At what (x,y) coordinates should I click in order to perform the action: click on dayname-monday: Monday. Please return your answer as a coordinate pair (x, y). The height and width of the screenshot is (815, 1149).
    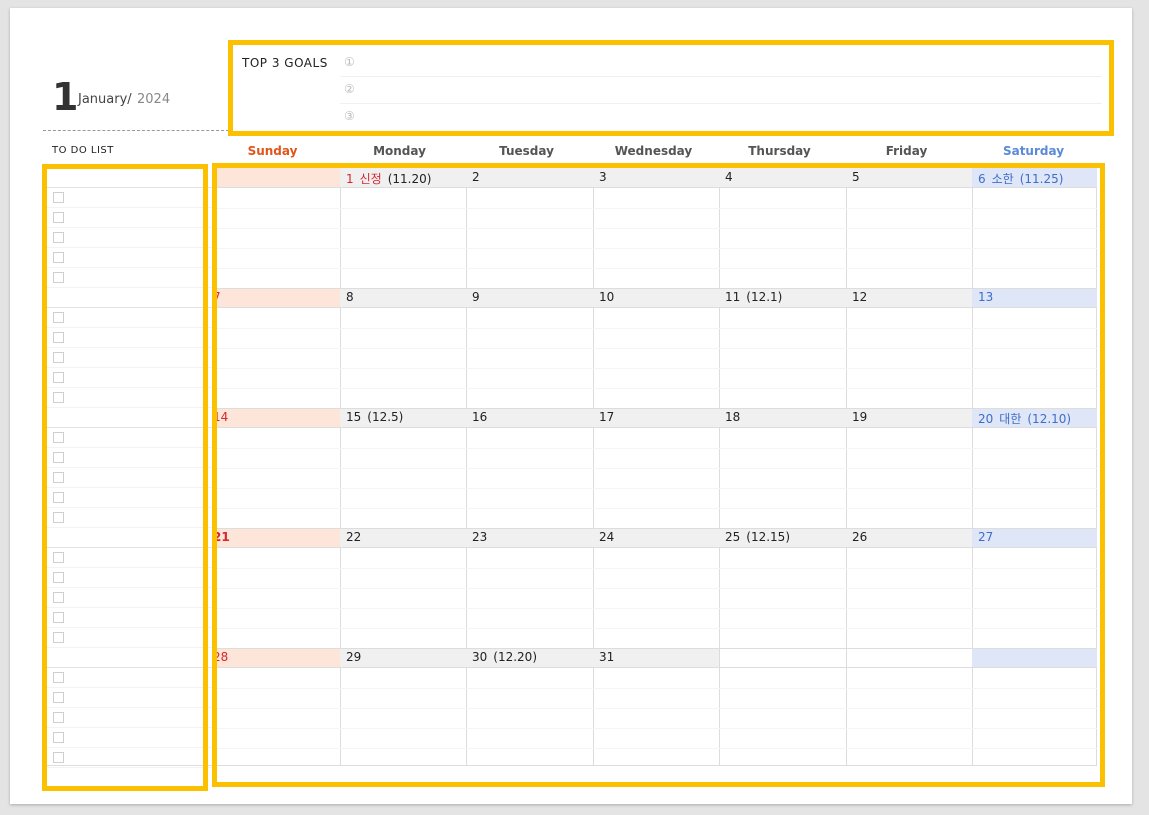
    Looking at the image, I should click on (399, 151).